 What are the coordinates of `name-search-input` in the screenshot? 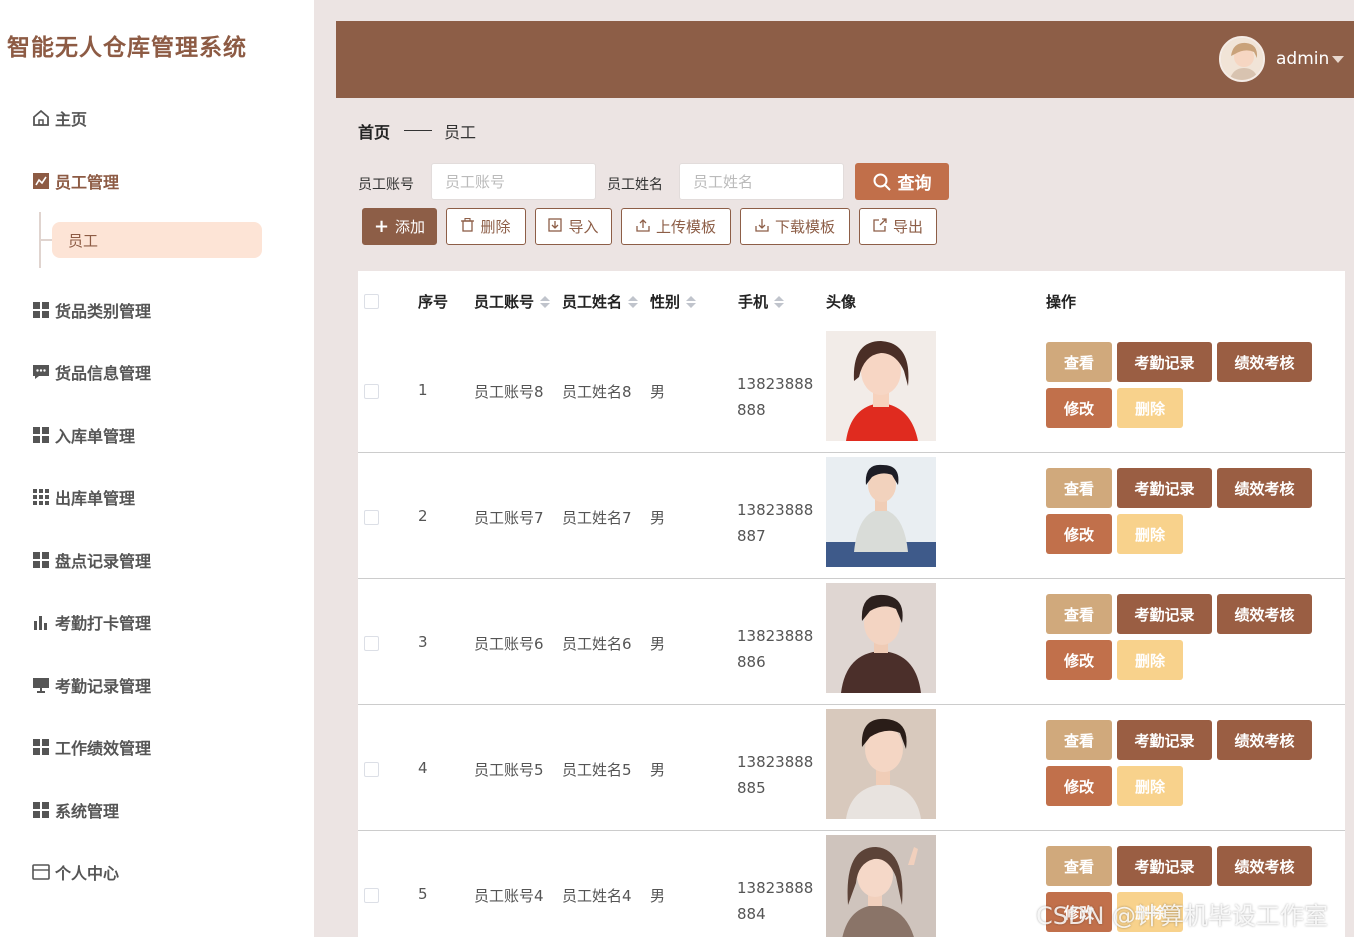 It's located at (761, 181).